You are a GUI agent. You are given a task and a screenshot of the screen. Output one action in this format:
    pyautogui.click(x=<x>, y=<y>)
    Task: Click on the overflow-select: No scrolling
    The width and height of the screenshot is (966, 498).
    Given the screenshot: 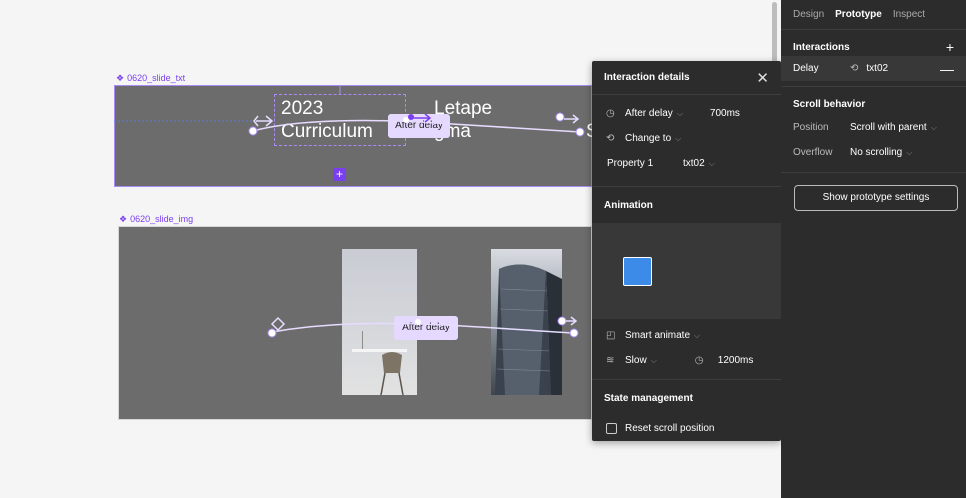 What is the action you would take?
    pyautogui.click(x=876, y=152)
    